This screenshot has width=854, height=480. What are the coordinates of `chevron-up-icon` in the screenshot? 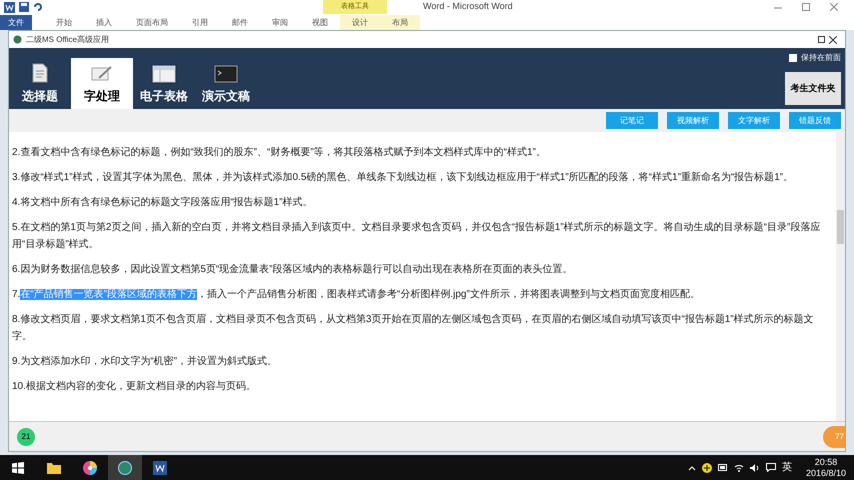 It's located at (692, 467).